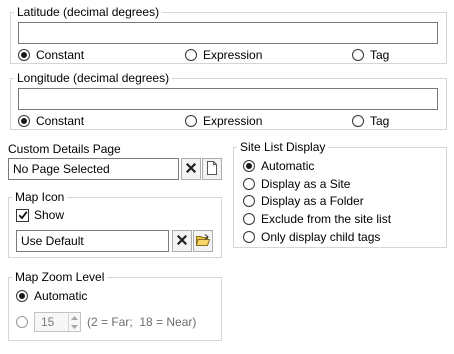 The image size is (454, 354). I want to click on longitude-expression-radio: Expression, so click(223, 121).